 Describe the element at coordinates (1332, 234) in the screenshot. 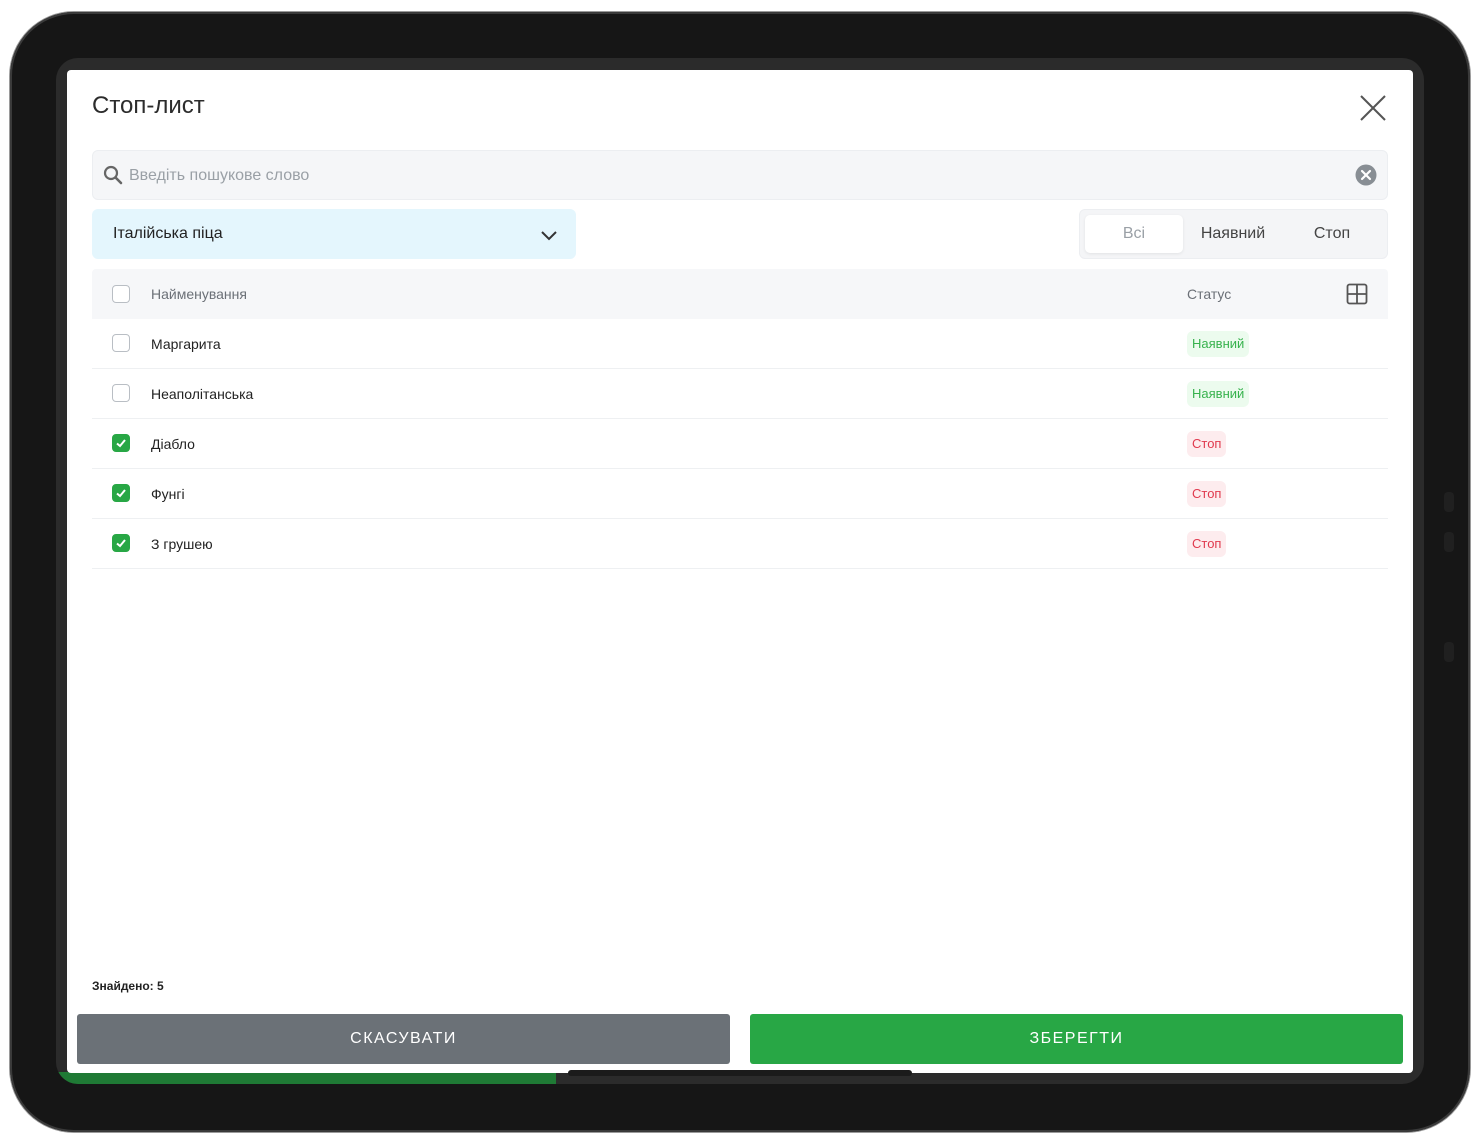

I see `filter-option-stop: Стоп` at that location.